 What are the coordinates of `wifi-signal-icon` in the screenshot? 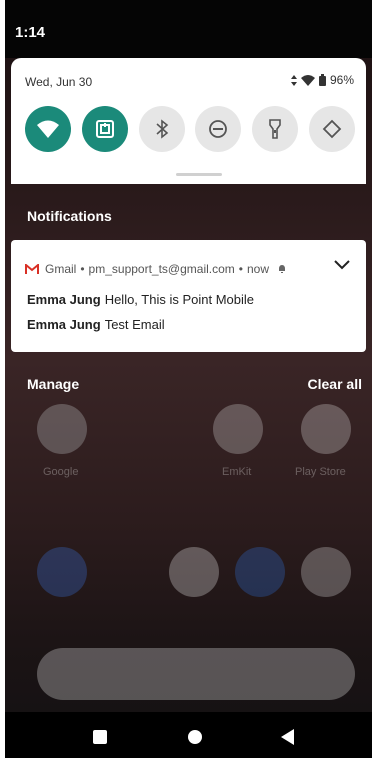 It's located at (307, 80).